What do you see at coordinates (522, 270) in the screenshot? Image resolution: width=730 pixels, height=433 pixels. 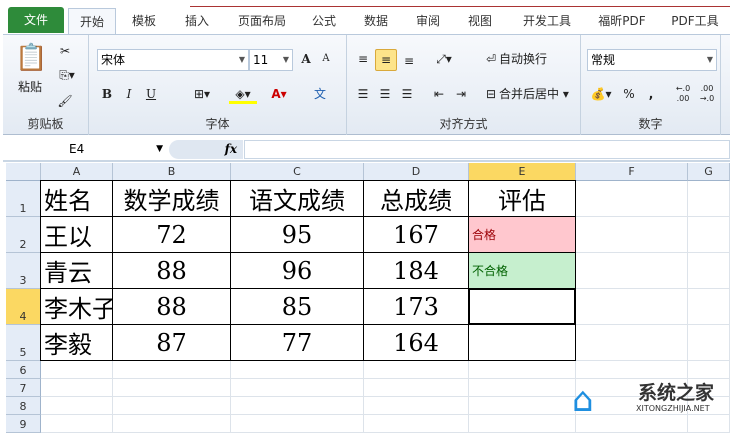 I see `cell-E3: 不合格` at bounding box center [522, 270].